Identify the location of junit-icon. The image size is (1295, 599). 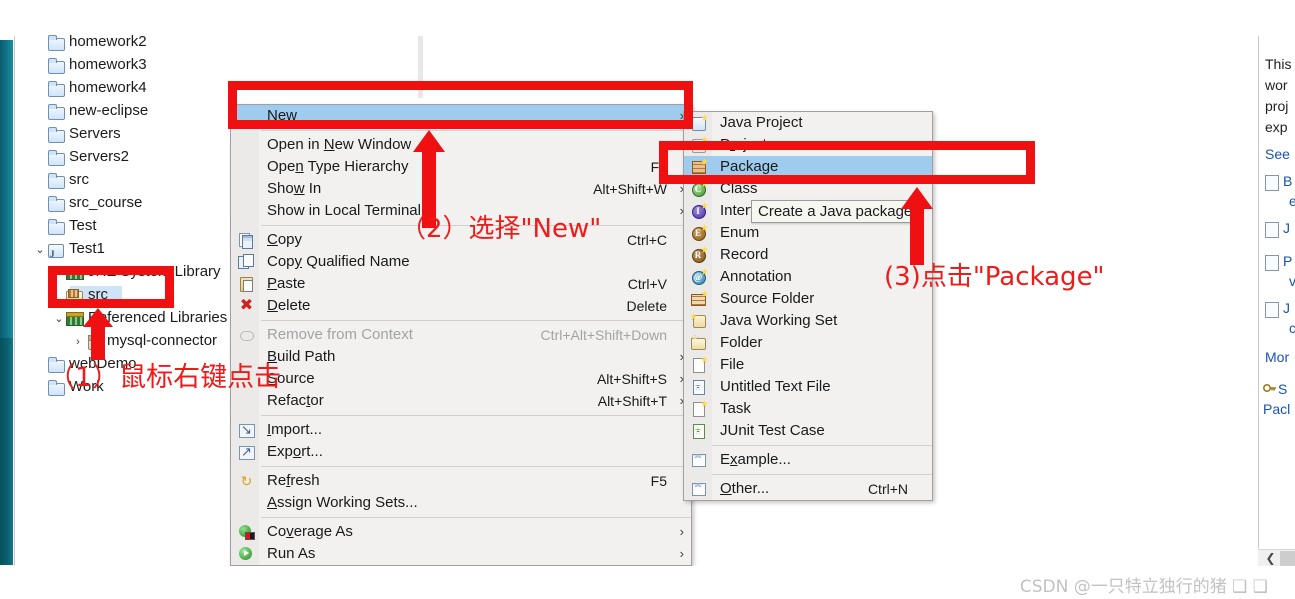
(699, 431).